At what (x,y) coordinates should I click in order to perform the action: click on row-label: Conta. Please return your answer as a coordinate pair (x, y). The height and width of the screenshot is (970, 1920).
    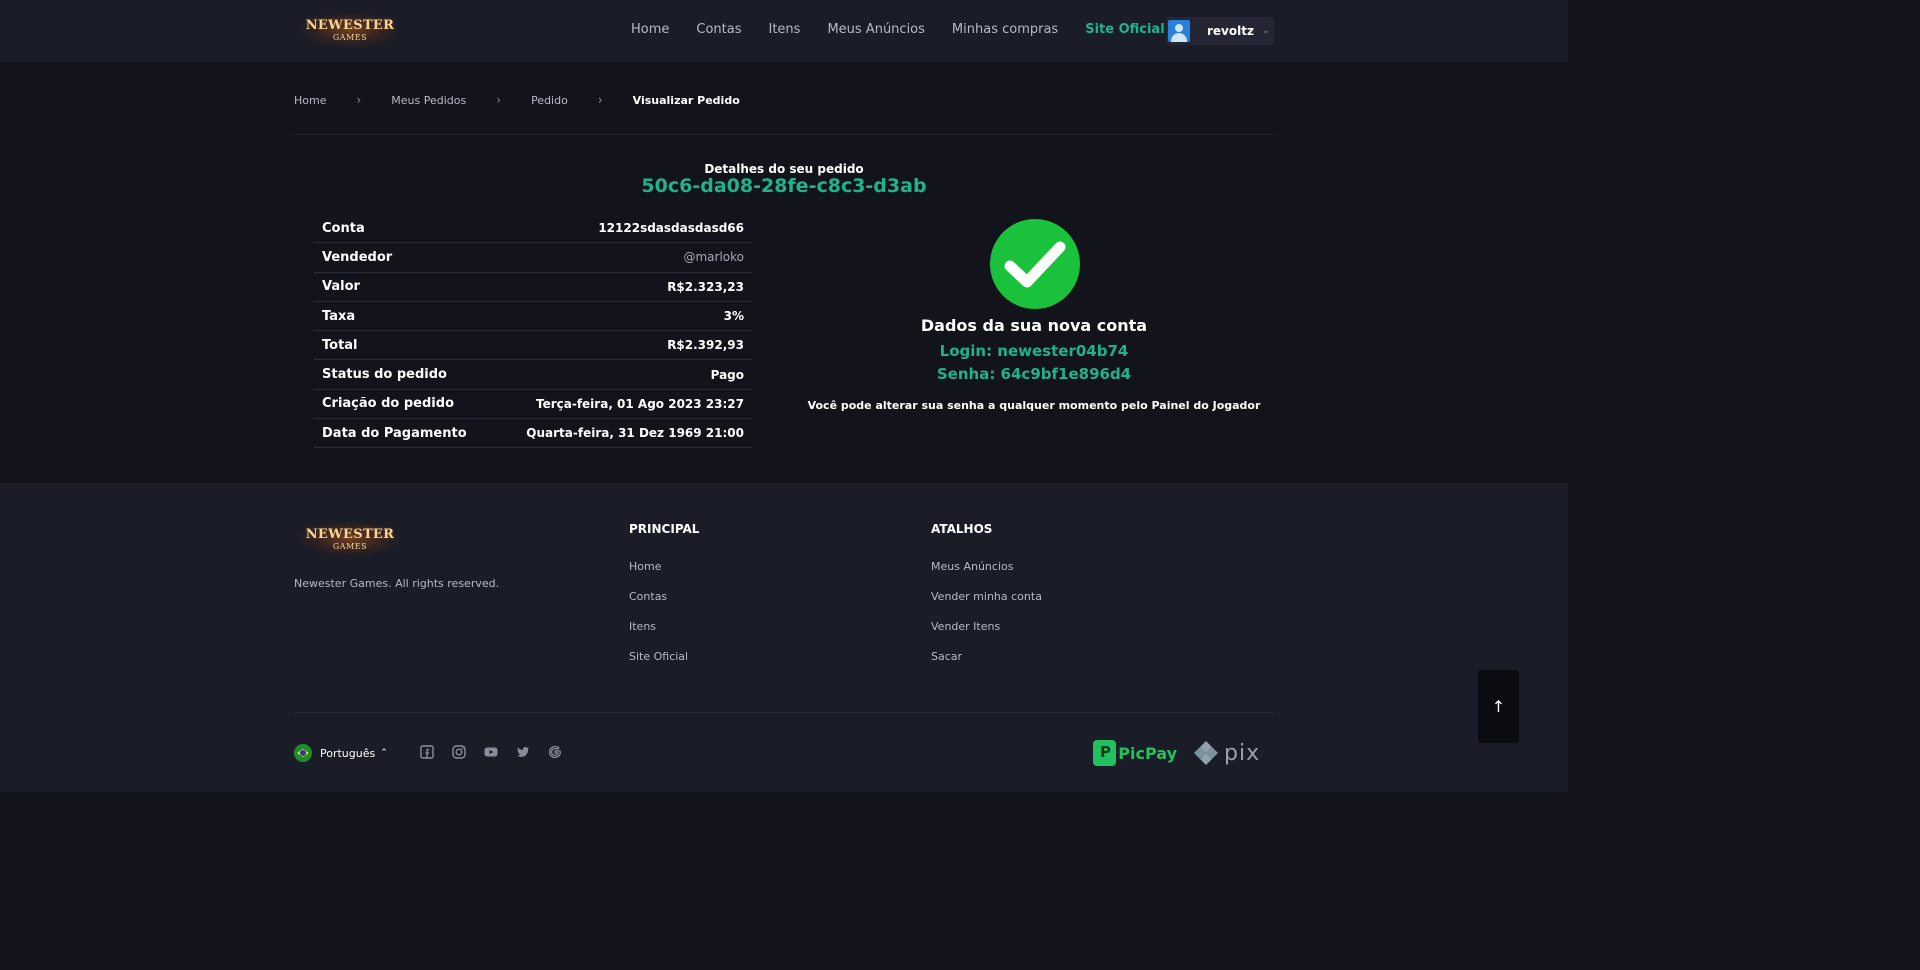
    Looking at the image, I should click on (343, 228).